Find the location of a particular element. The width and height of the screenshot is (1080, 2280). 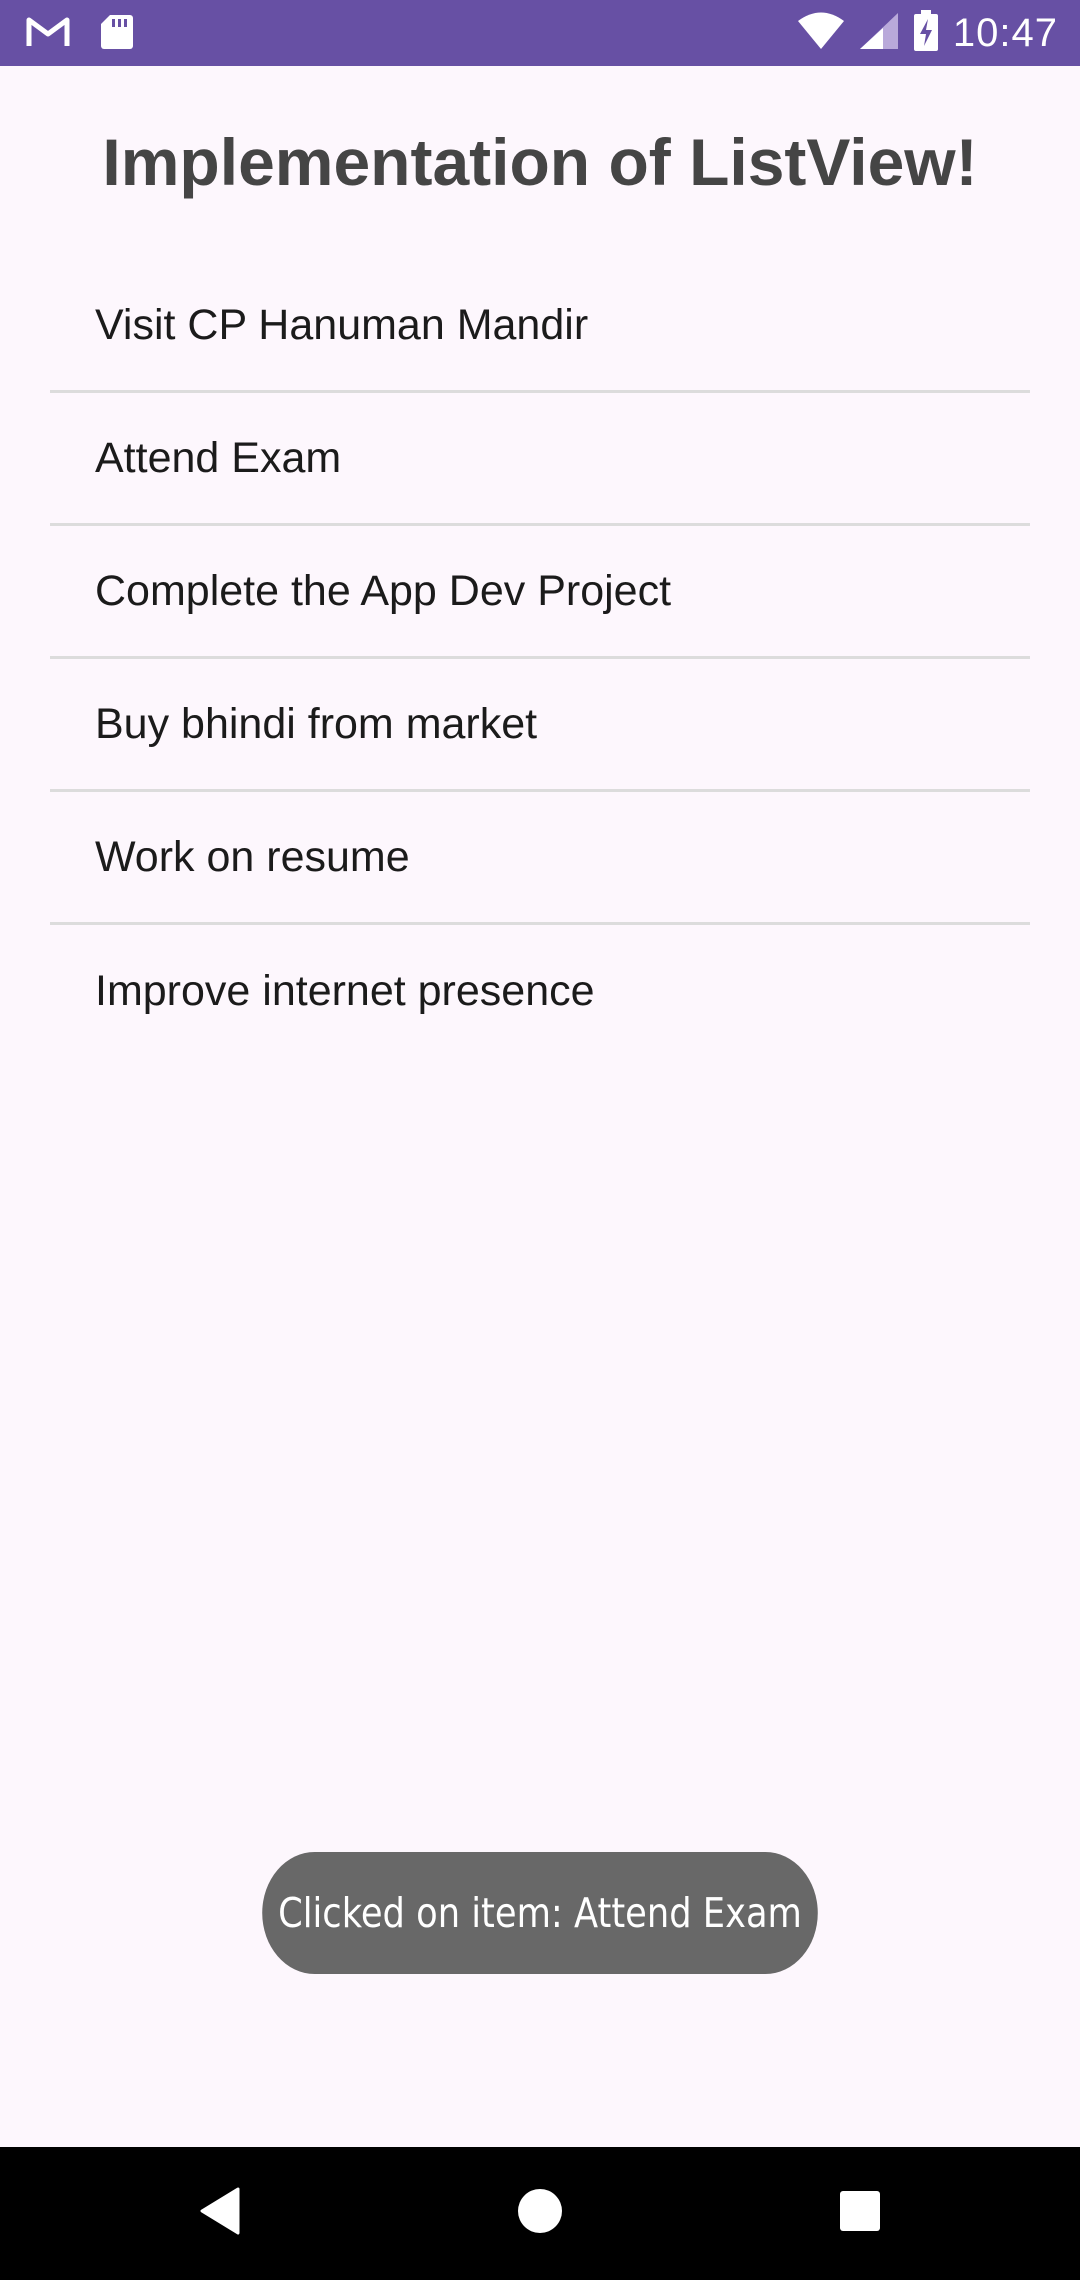

list-item: Complete the App Dev Project is located at coordinates (540, 592).